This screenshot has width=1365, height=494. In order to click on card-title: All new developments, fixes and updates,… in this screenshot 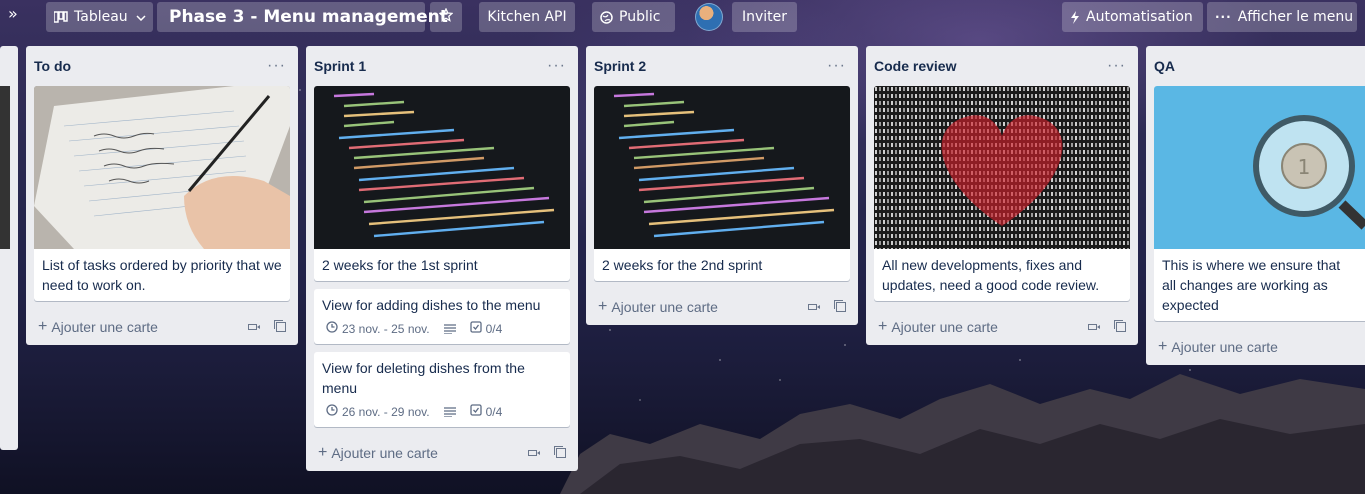, I will do `click(991, 275)`.